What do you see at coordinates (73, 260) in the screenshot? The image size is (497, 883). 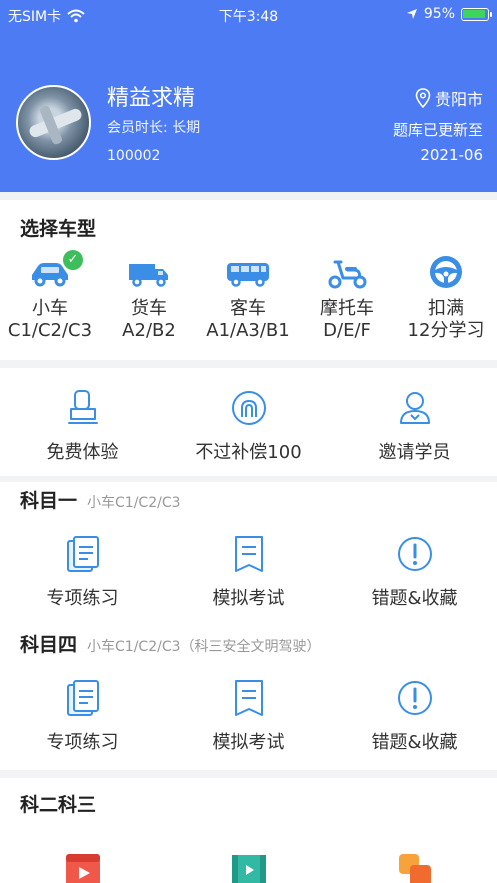 I see `selected-check-icon: ✓` at bounding box center [73, 260].